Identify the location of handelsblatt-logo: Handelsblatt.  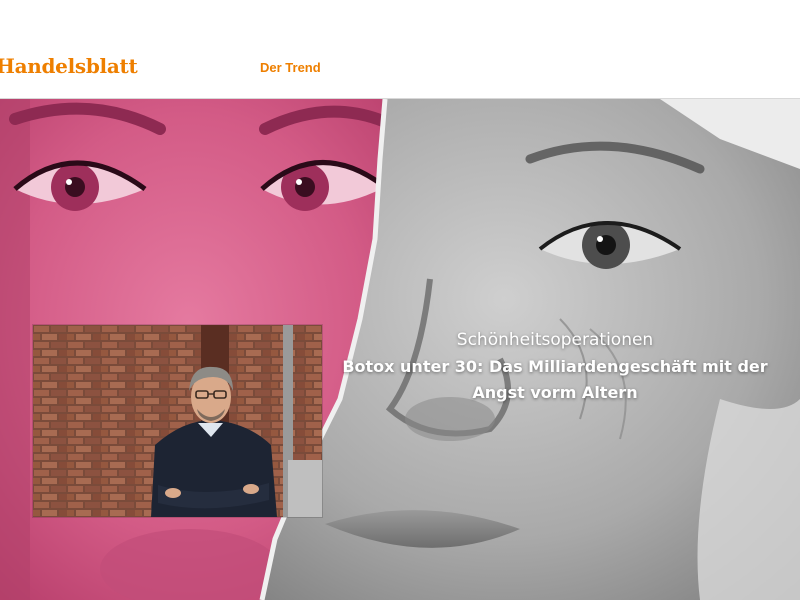
(69, 66).